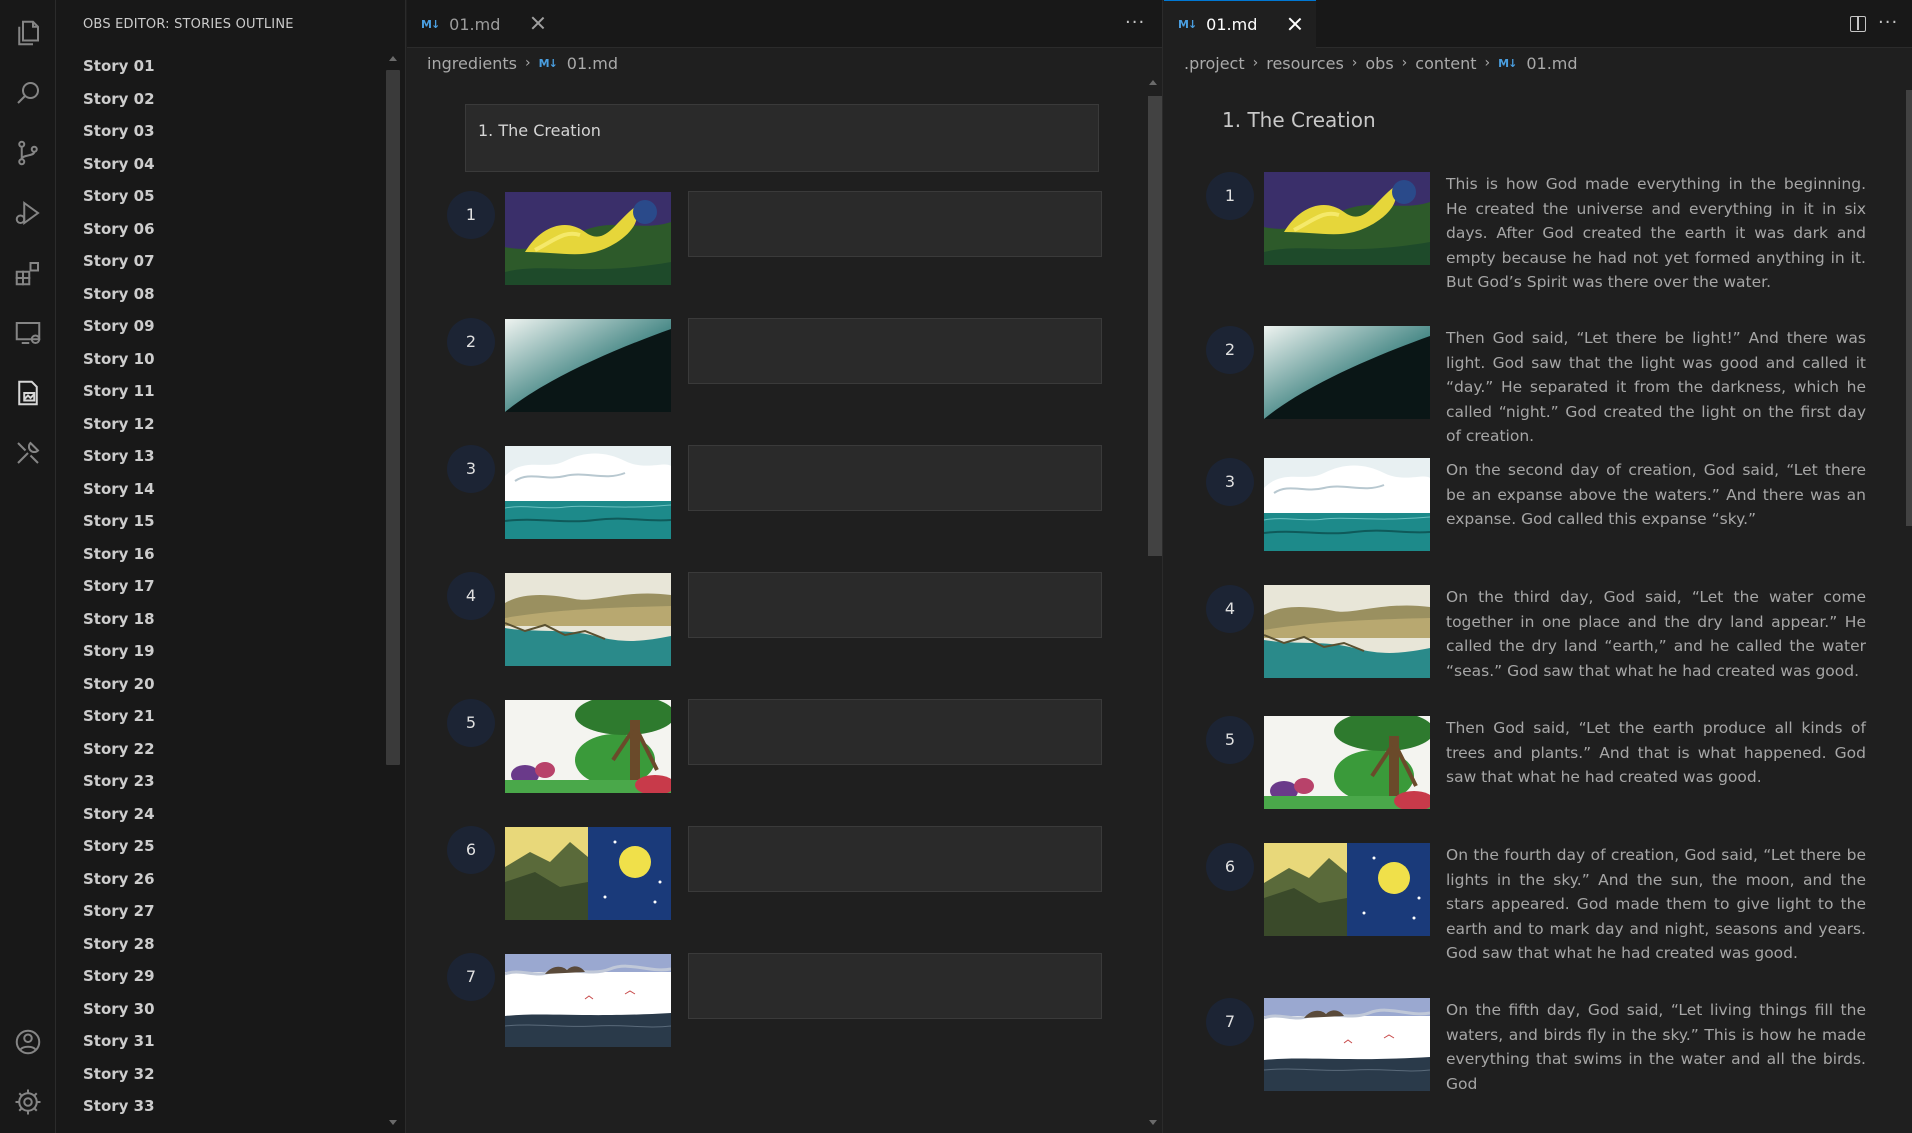 The image size is (1912, 1133). I want to click on search-icon, so click(28, 93).